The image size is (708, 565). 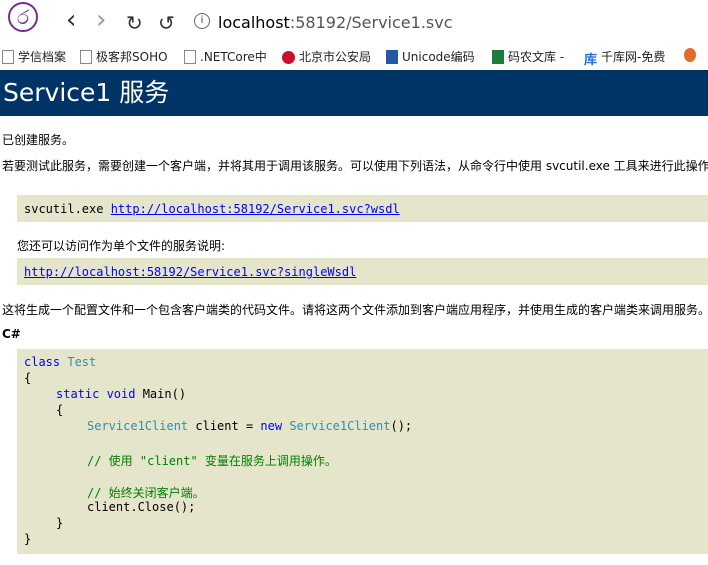 I want to click on address-url: localhost:58192/Service1.svc, so click(x=335, y=22).